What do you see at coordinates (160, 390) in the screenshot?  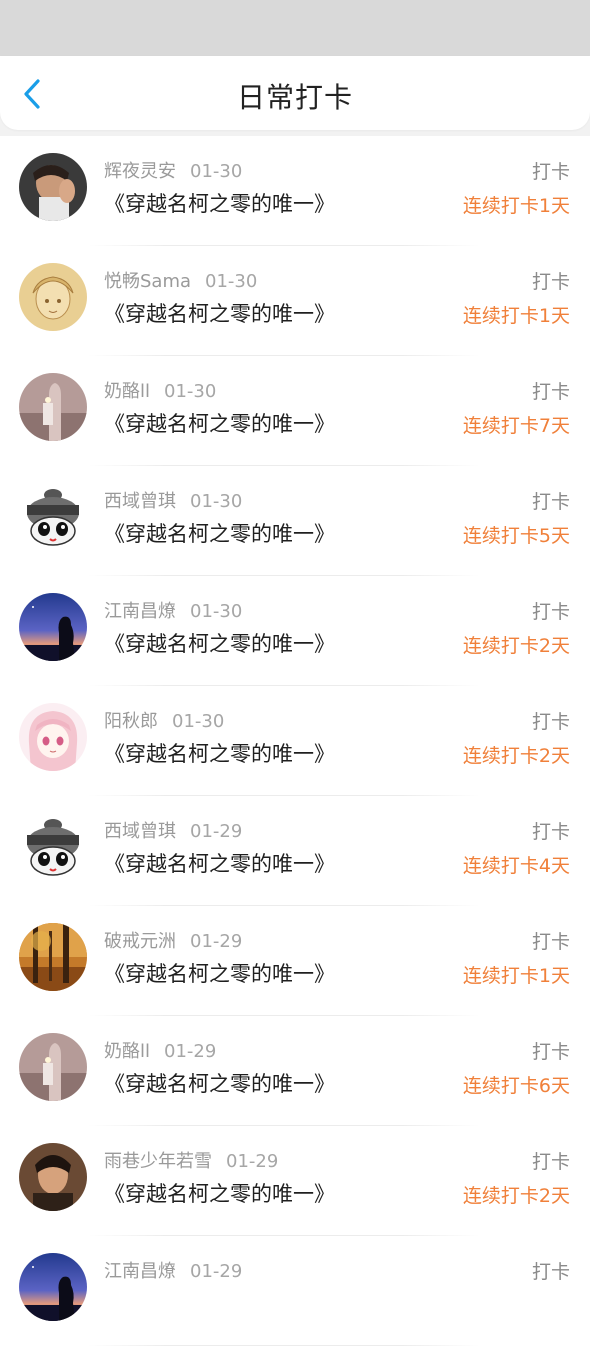 I see `user-meta: 奶酪ll 01-30` at bounding box center [160, 390].